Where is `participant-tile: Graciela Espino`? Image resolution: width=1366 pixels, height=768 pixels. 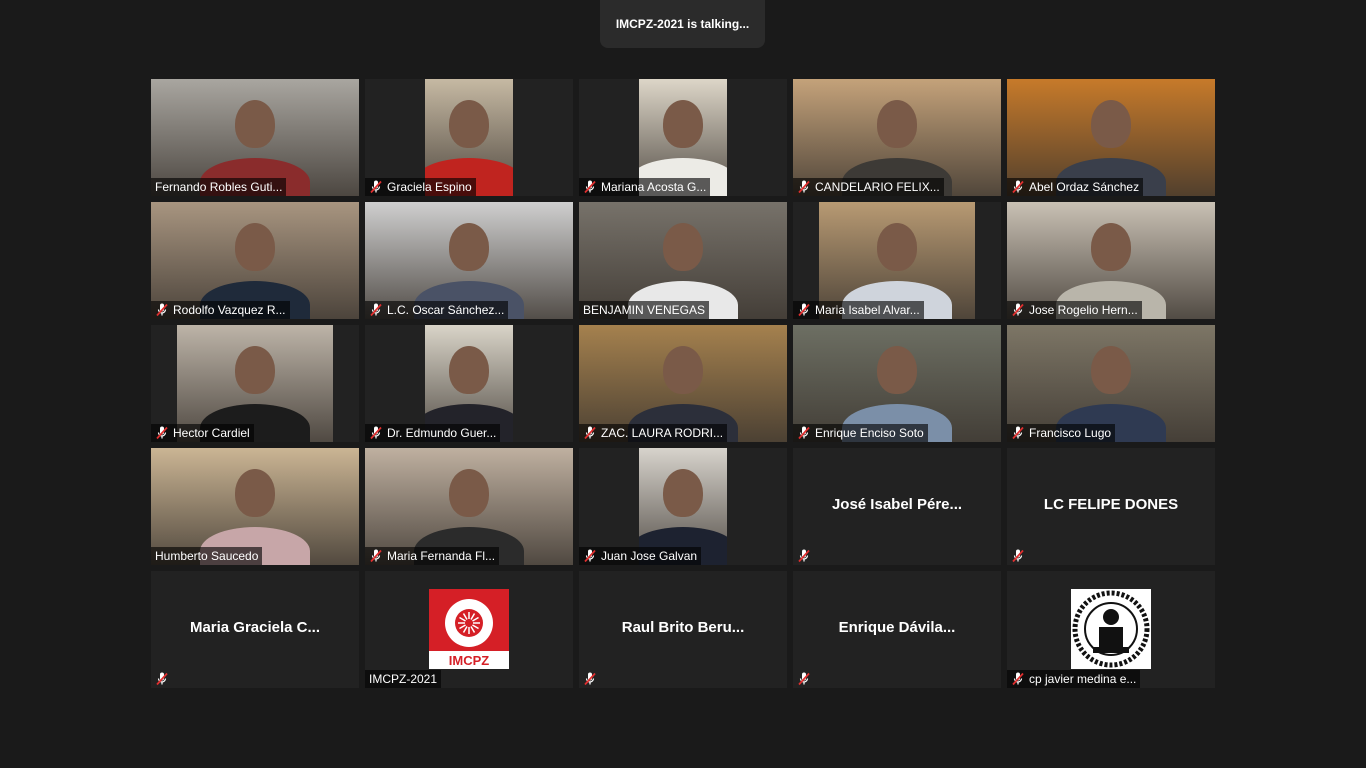
participant-tile: Graciela Espino is located at coordinates (469, 137).